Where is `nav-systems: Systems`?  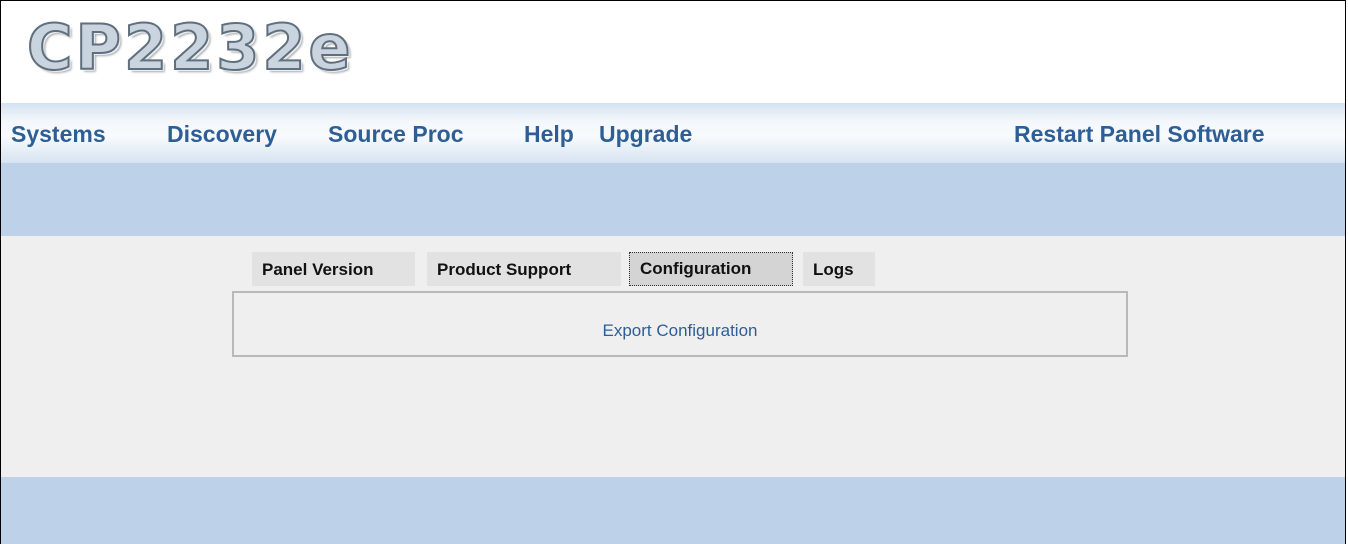
nav-systems: Systems is located at coordinates (58, 134).